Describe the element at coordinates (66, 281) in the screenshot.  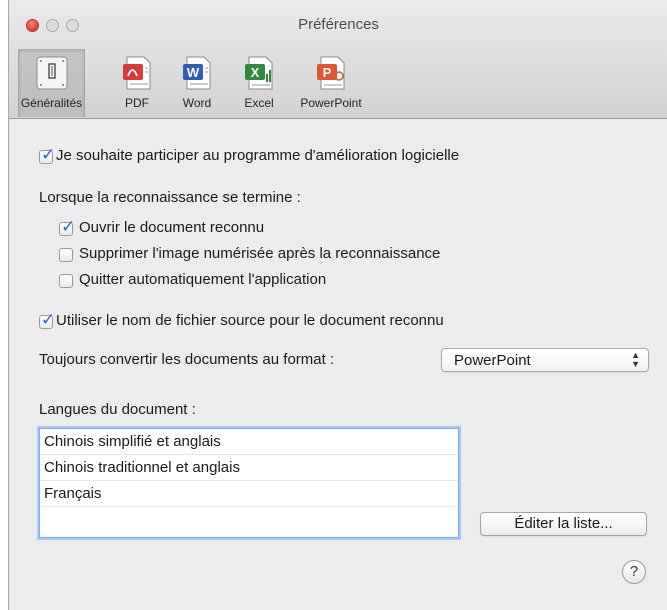
I see `quit-app-checkbox` at that location.